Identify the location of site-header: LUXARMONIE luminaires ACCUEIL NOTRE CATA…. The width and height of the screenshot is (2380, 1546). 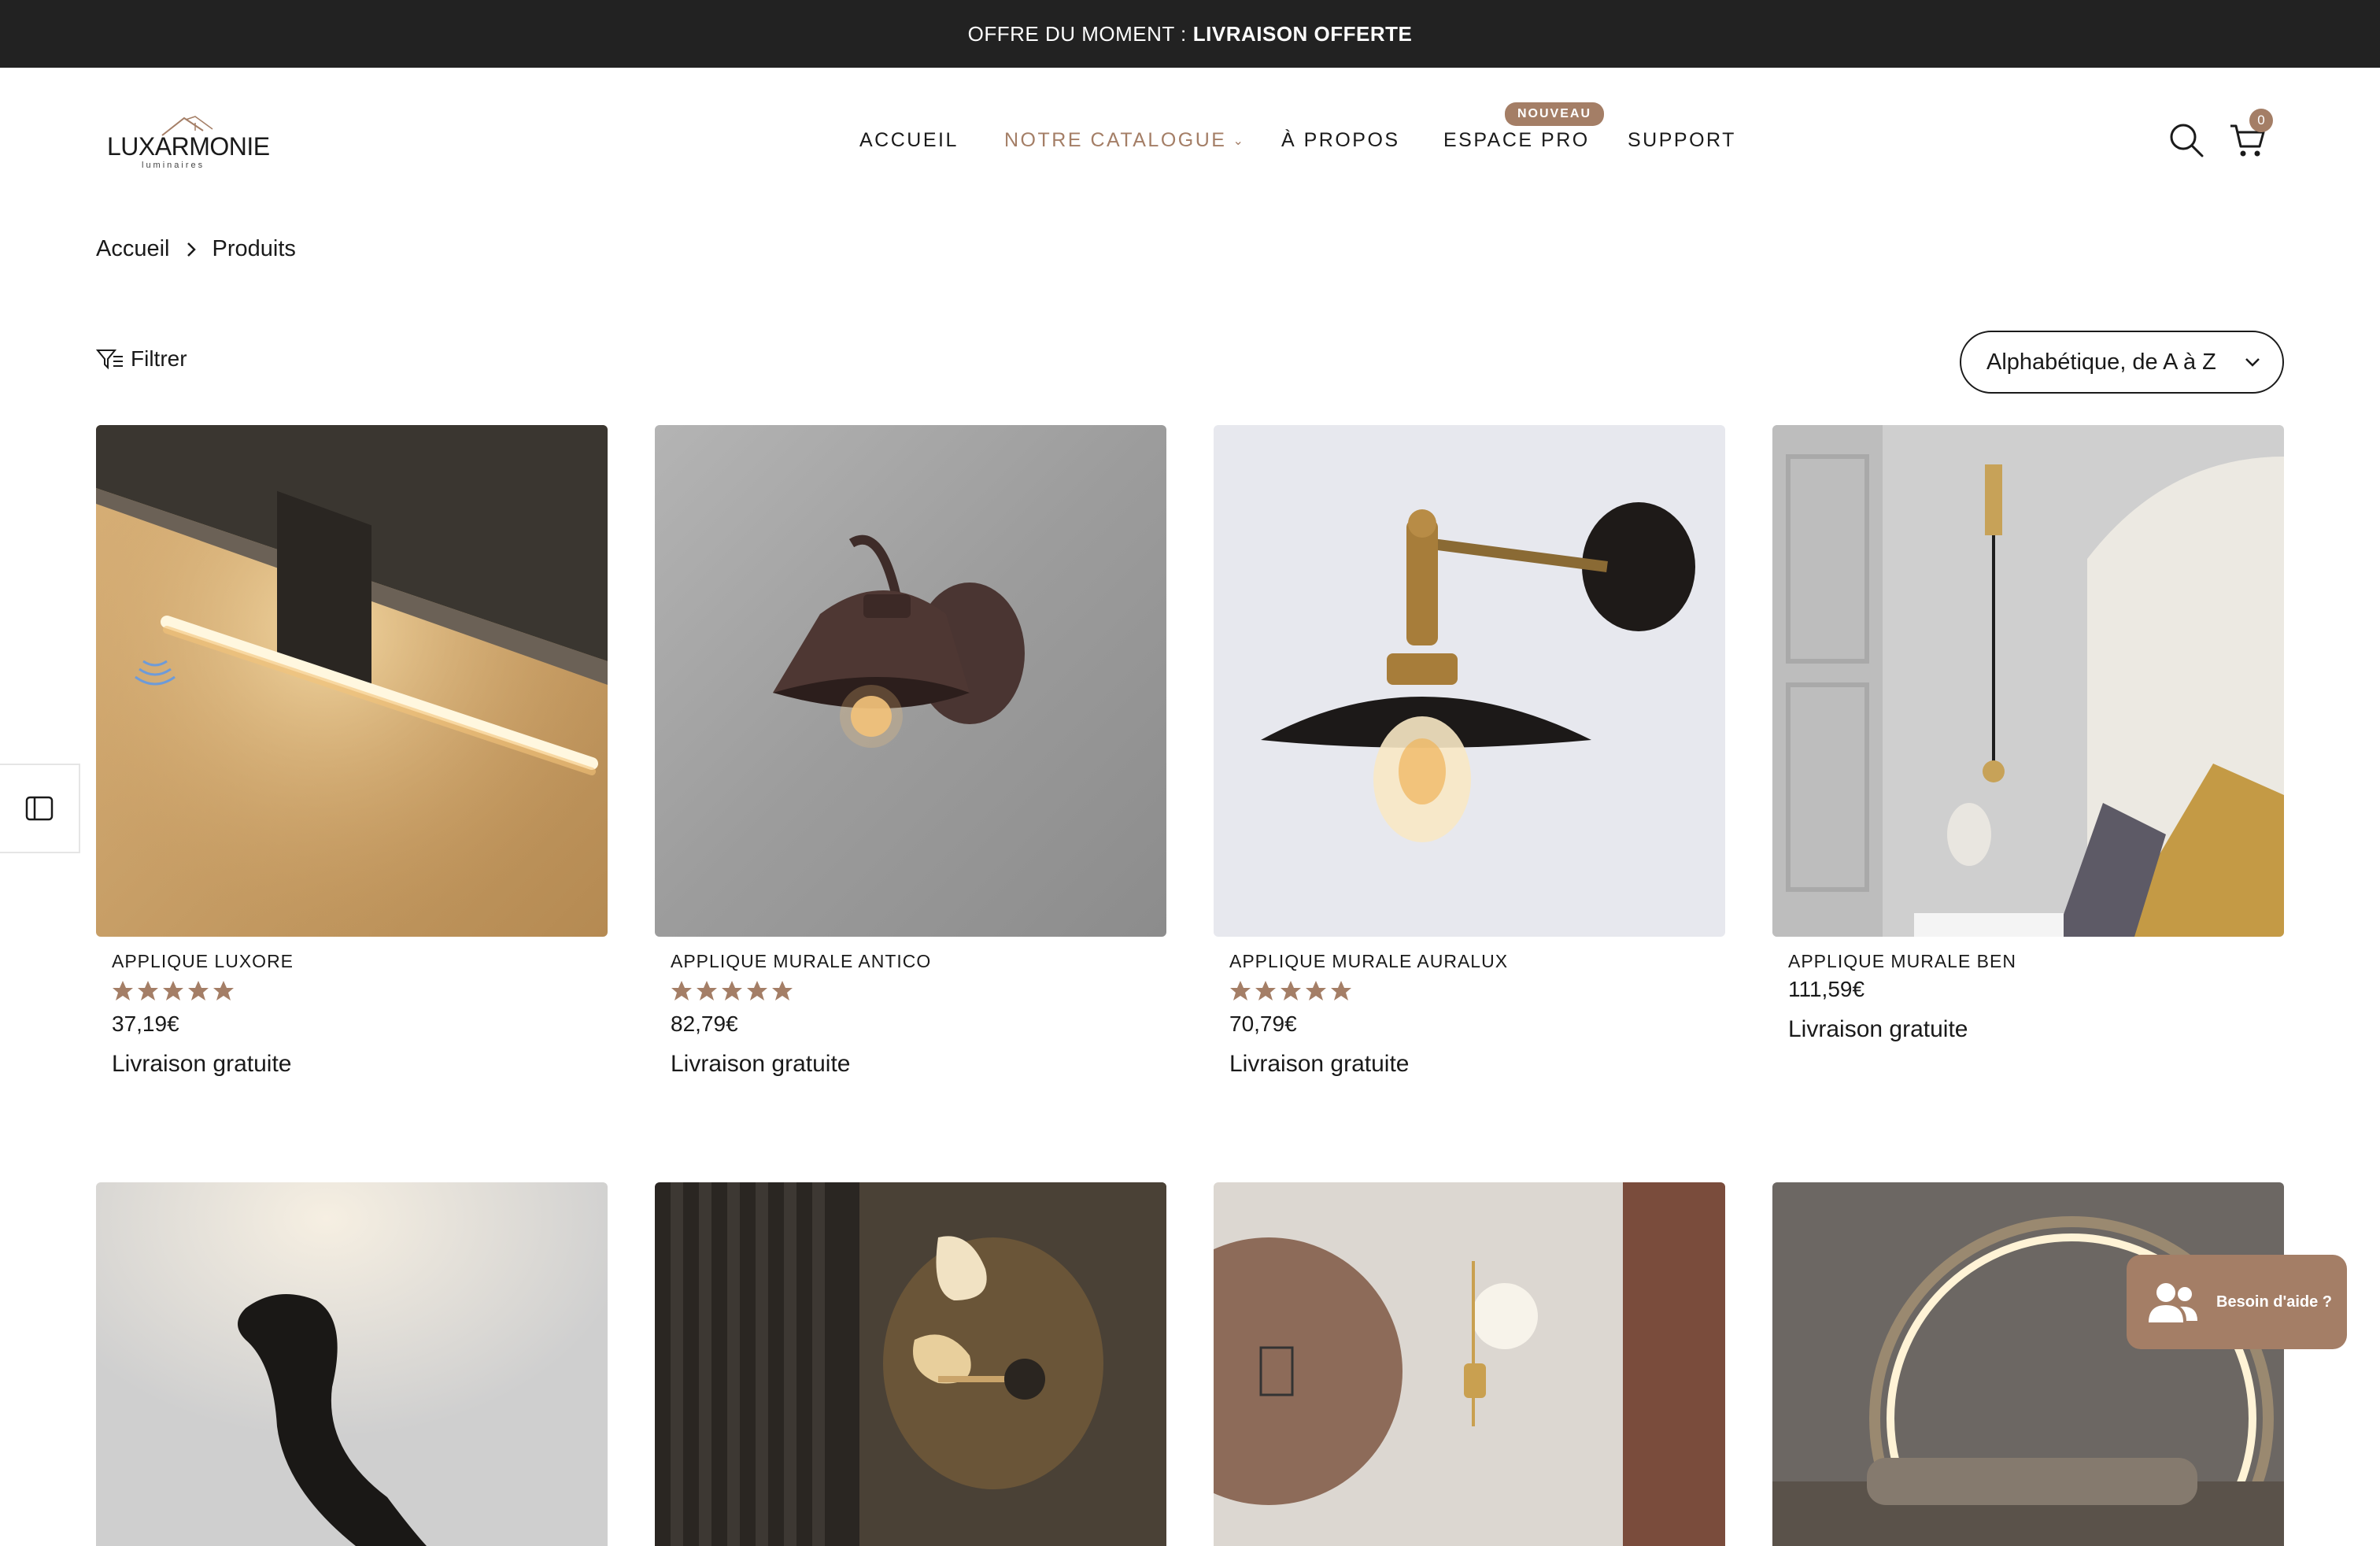
(1190, 138).